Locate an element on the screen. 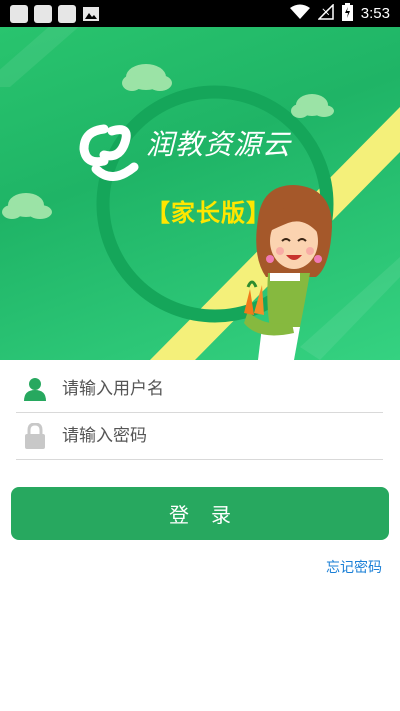 This screenshot has height=711, width=400. login-button: 登录 is located at coordinates (200, 513).